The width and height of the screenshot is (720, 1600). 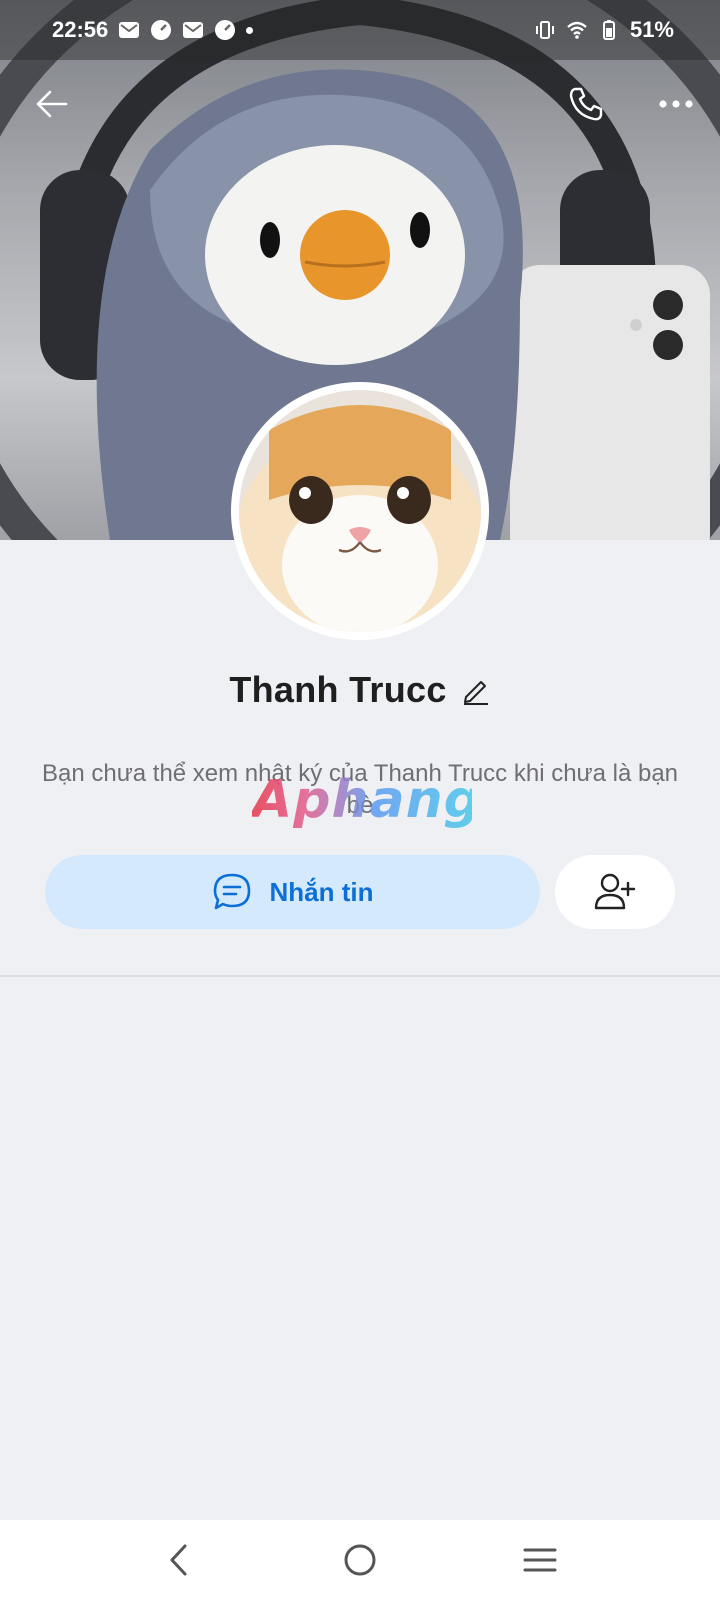 I want to click on avatar, so click(x=360, y=511).